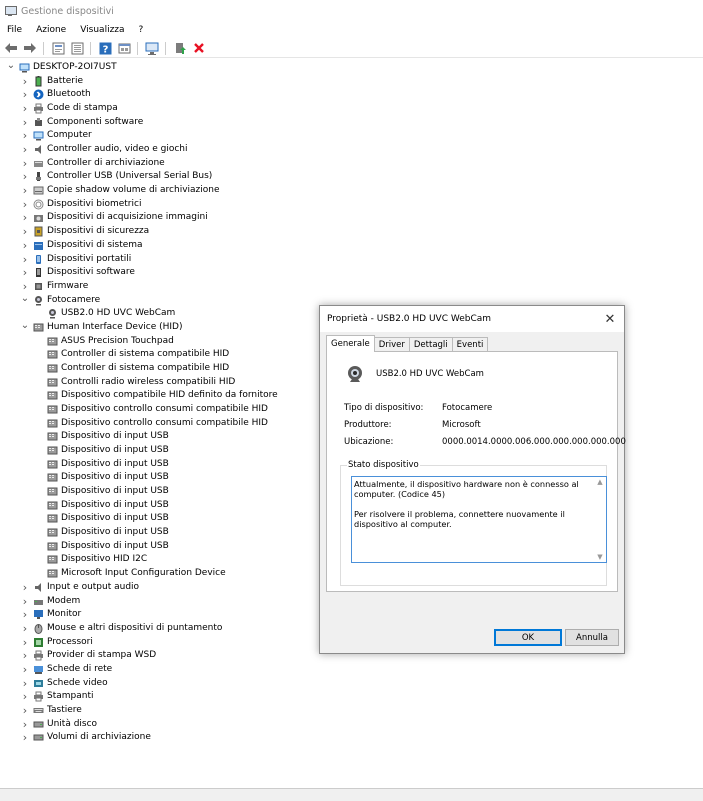 The image size is (703, 801). Describe the element at coordinates (60, 299) in the screenshot. I see `tree-category: ⌄ Fotocamere` at that location.